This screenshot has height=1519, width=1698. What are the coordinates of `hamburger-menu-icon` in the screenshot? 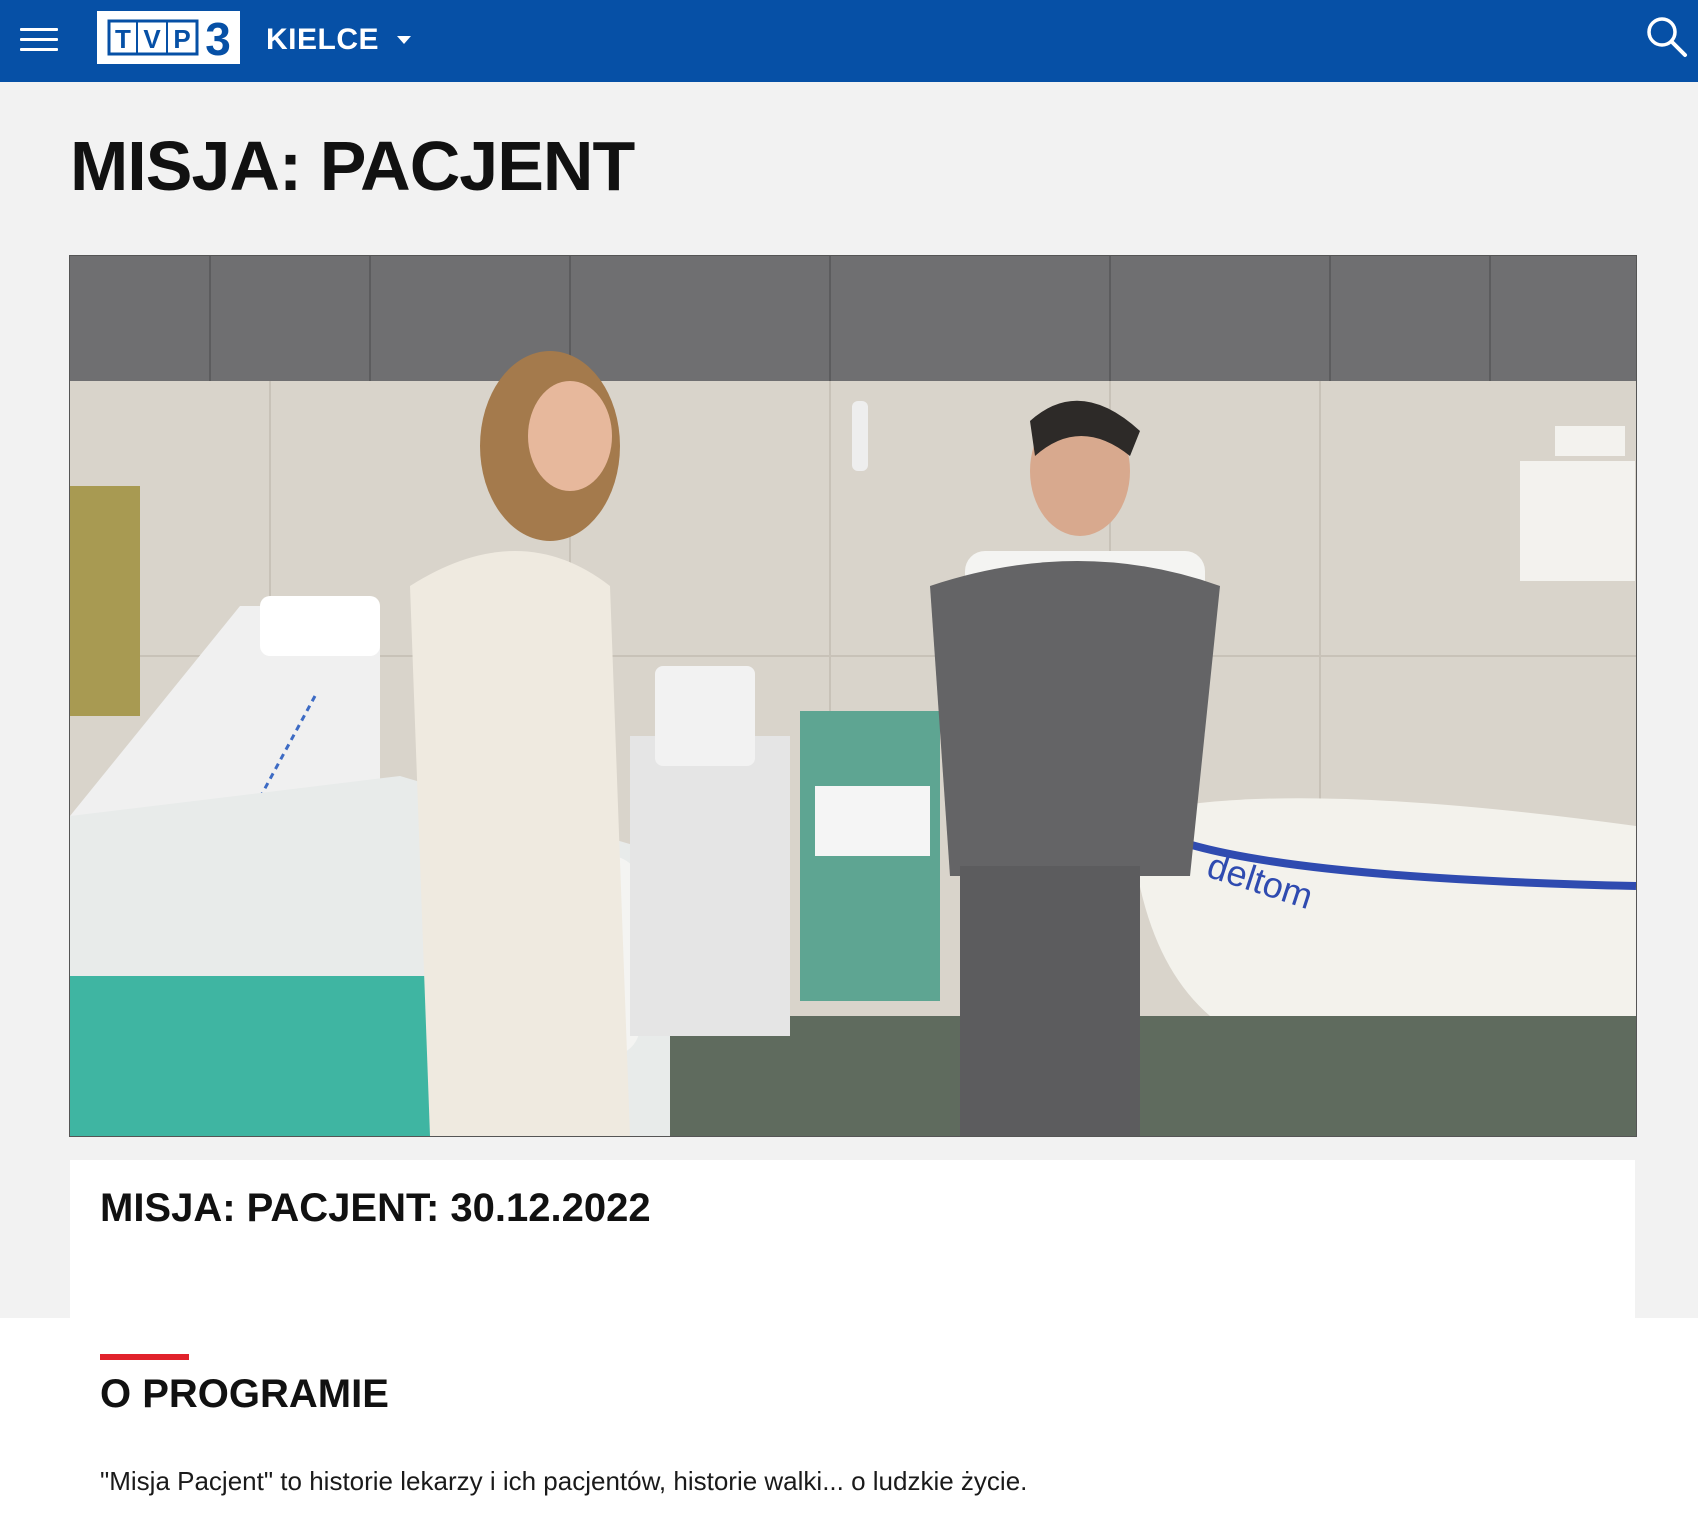 It's located at (39, 40).